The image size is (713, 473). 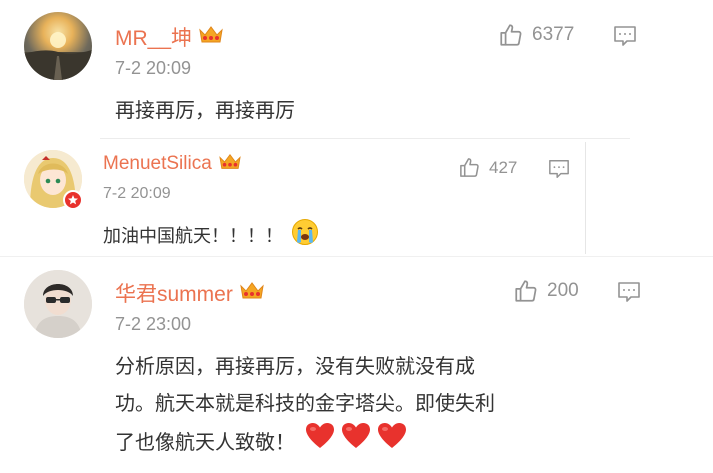 What do you see at coordinates (305, 403) in the screenshot?
I see `comment-text-line: 功。航天本就是科技的金字塔尖。即使失利` at bounding box center [305, 403].